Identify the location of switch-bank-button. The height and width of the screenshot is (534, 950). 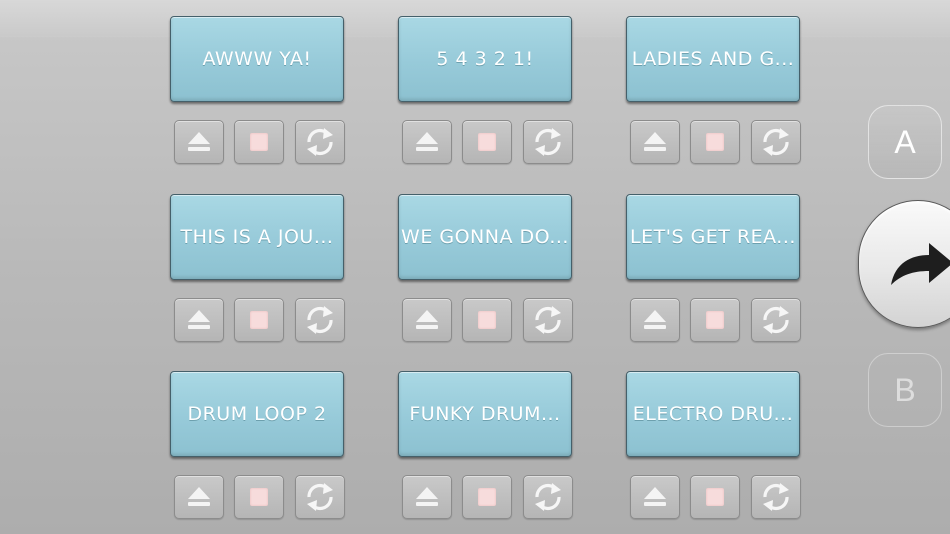
(904, 264).